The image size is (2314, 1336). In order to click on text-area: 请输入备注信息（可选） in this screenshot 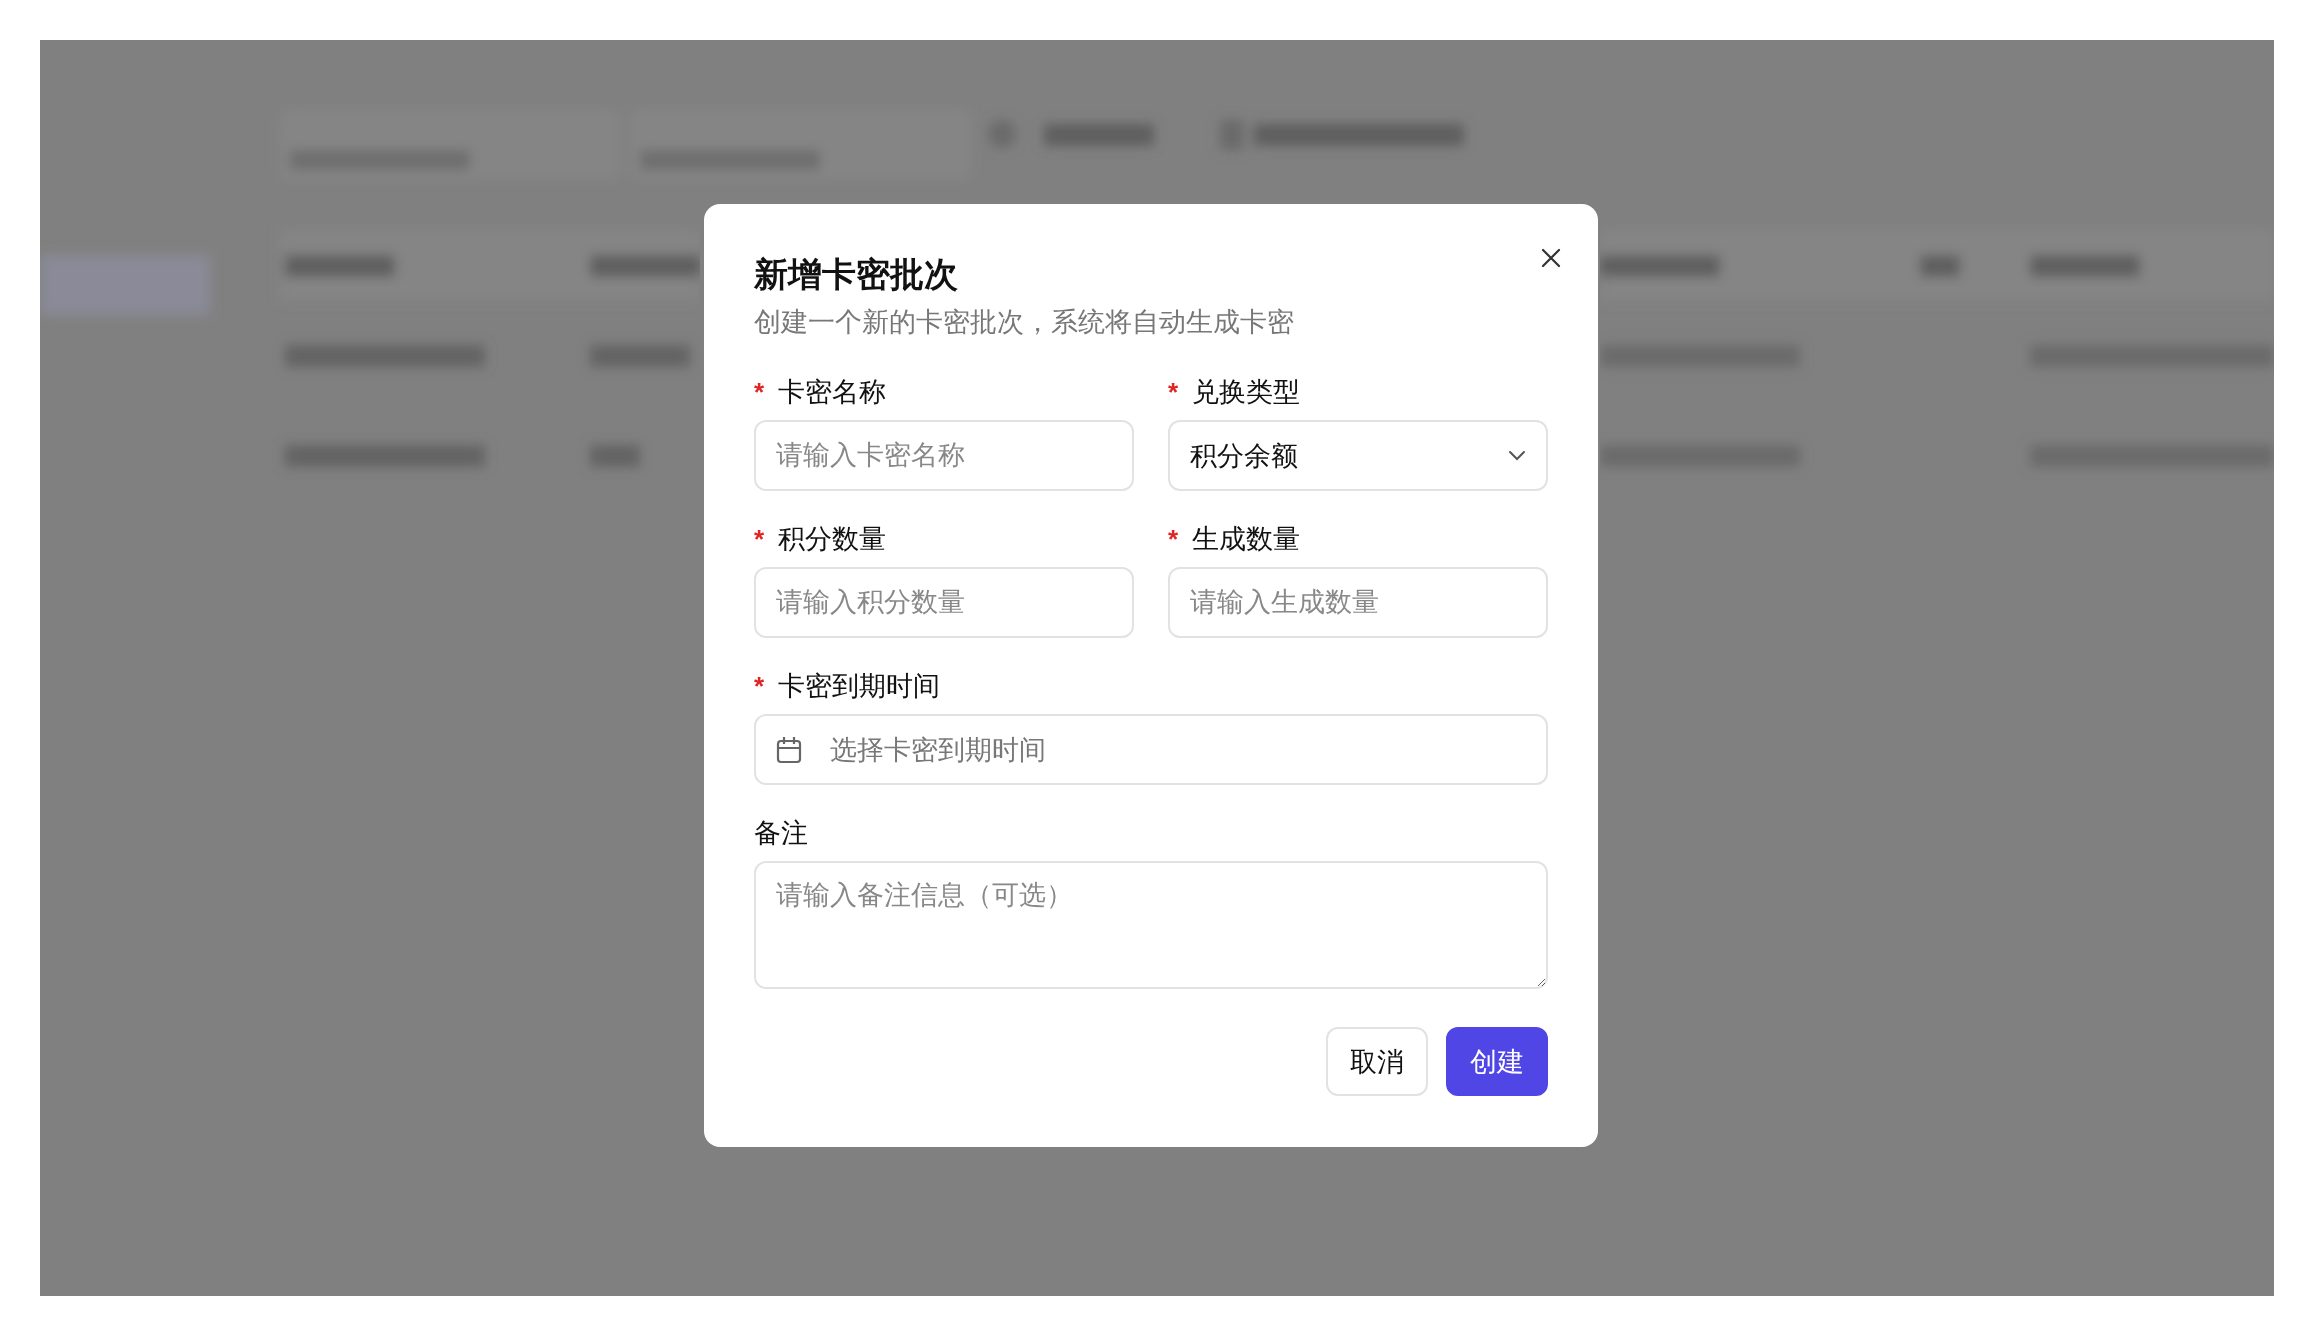, I will do `click(1151, 925)`.